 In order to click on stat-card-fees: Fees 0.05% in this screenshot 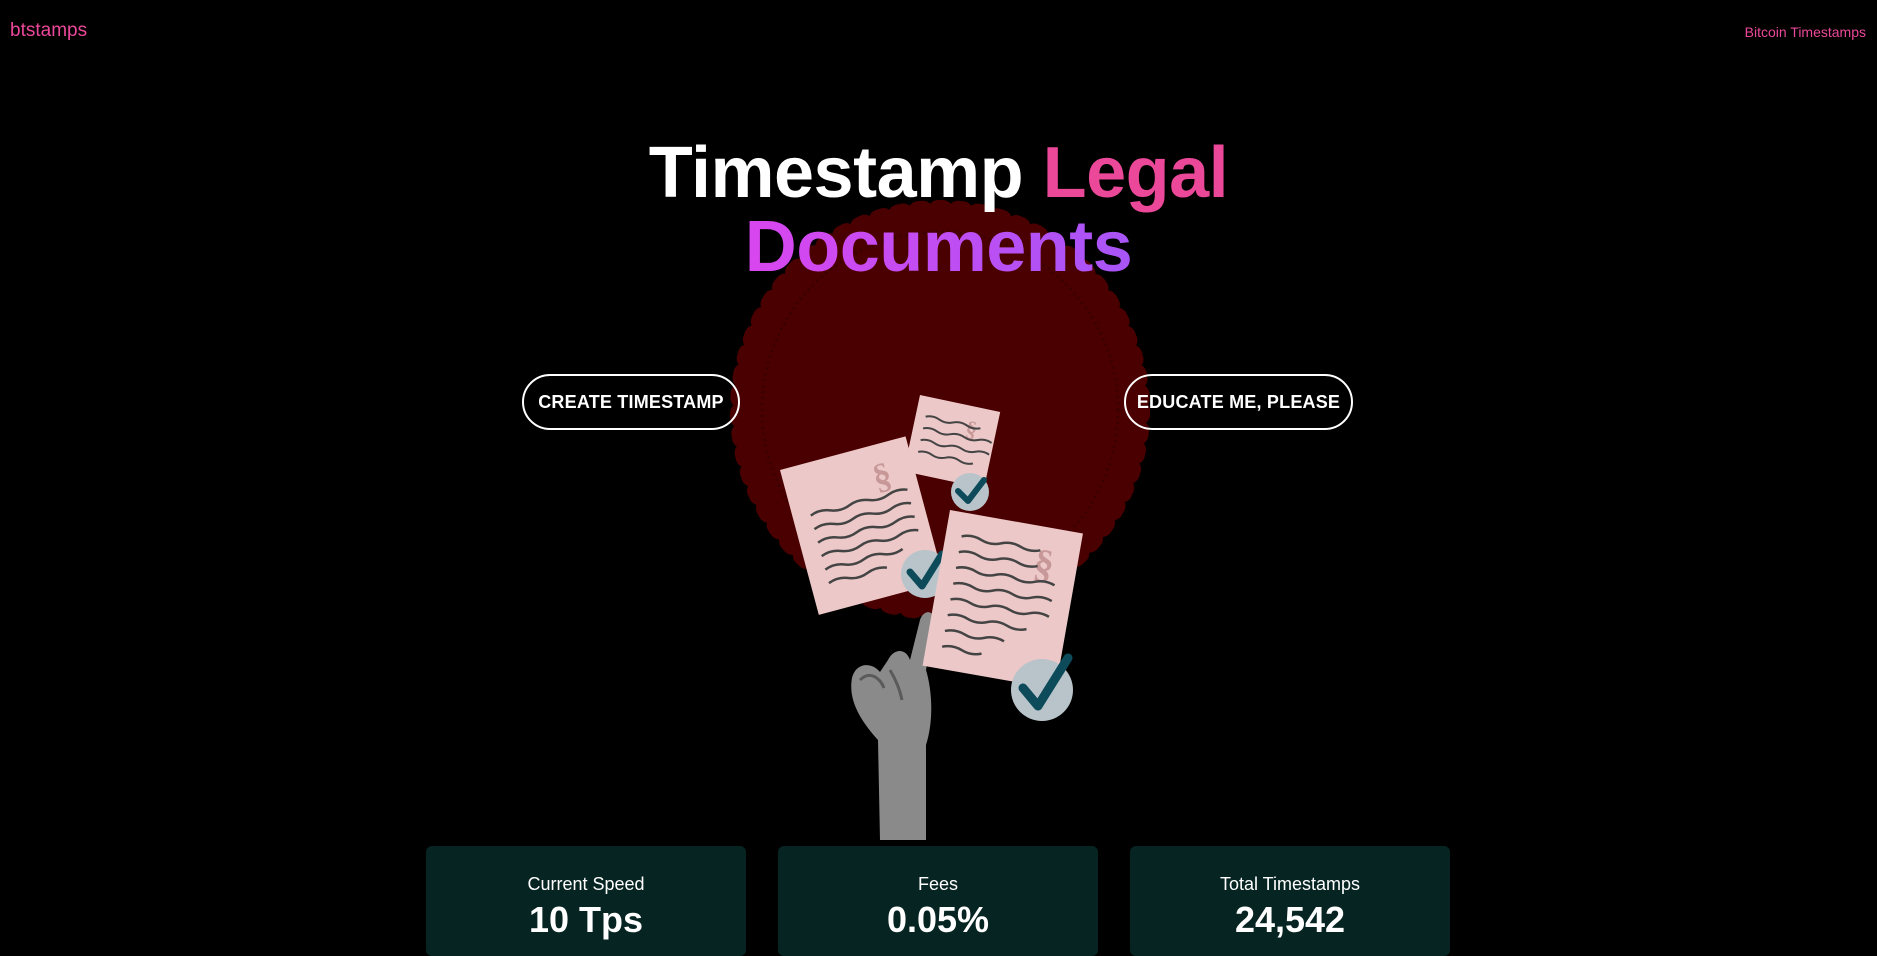, I will do `click(938, 901)`.